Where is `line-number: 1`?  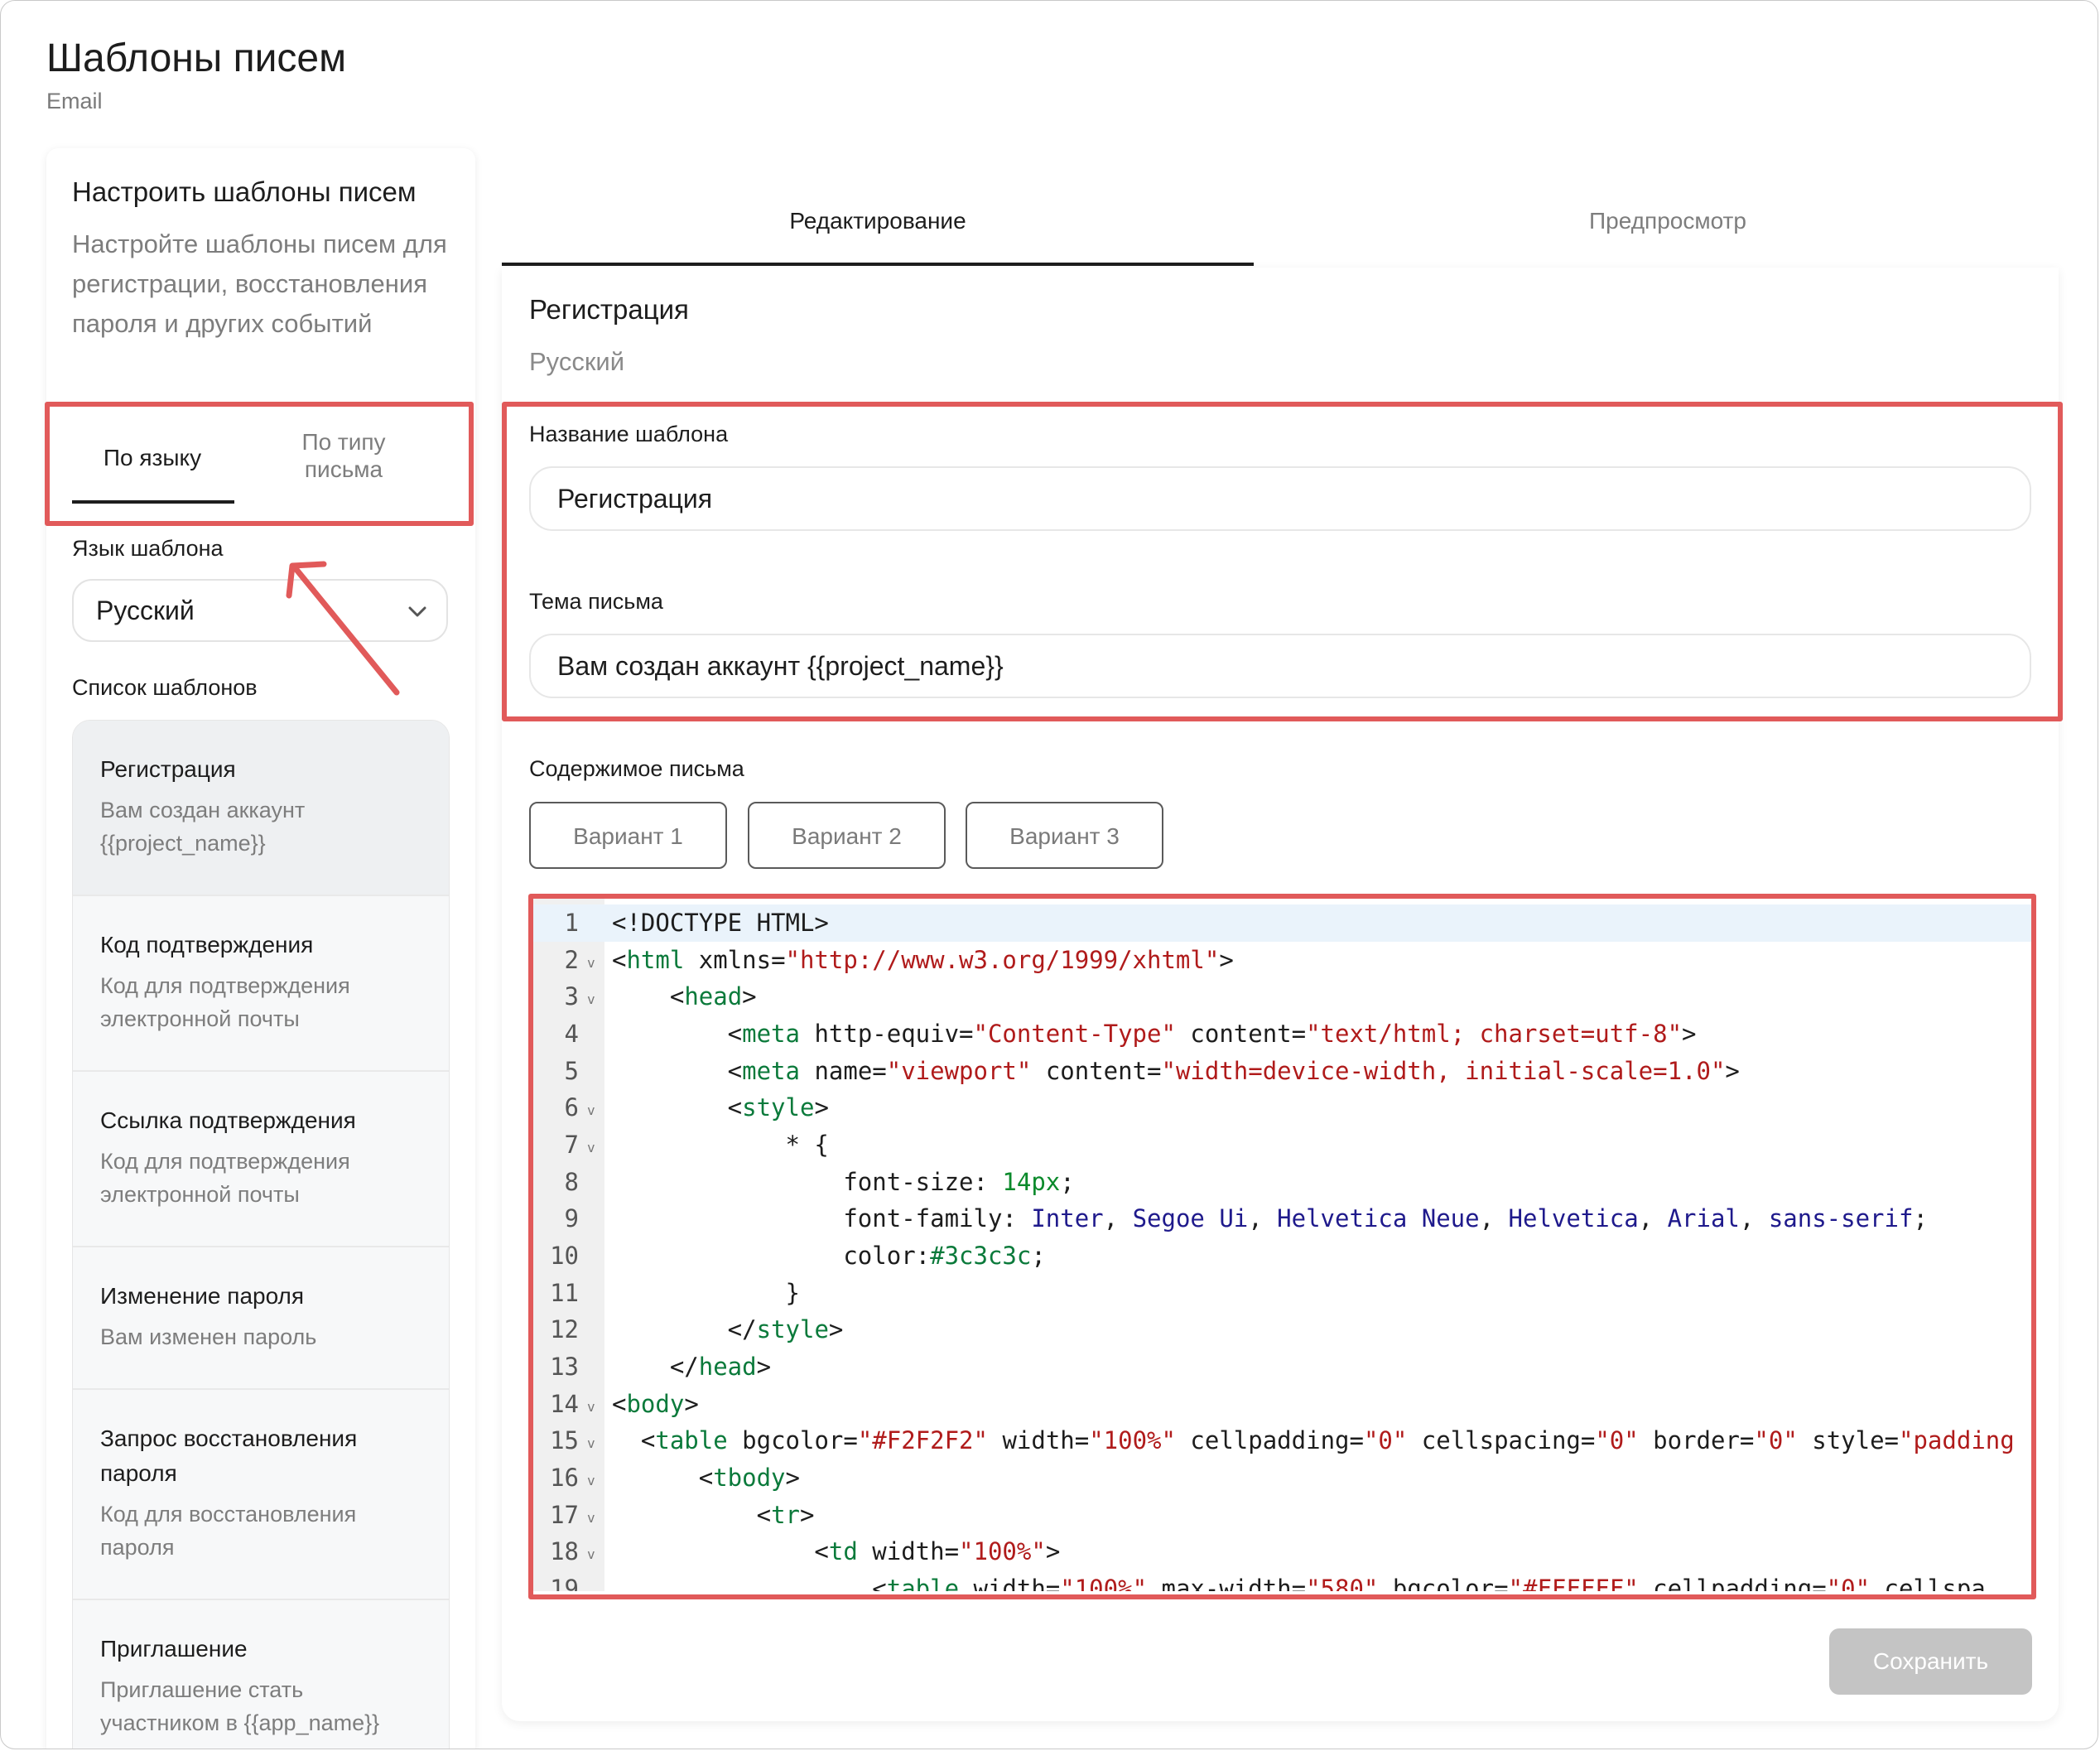
line-number: 1 is located at coordinates (571, 923).